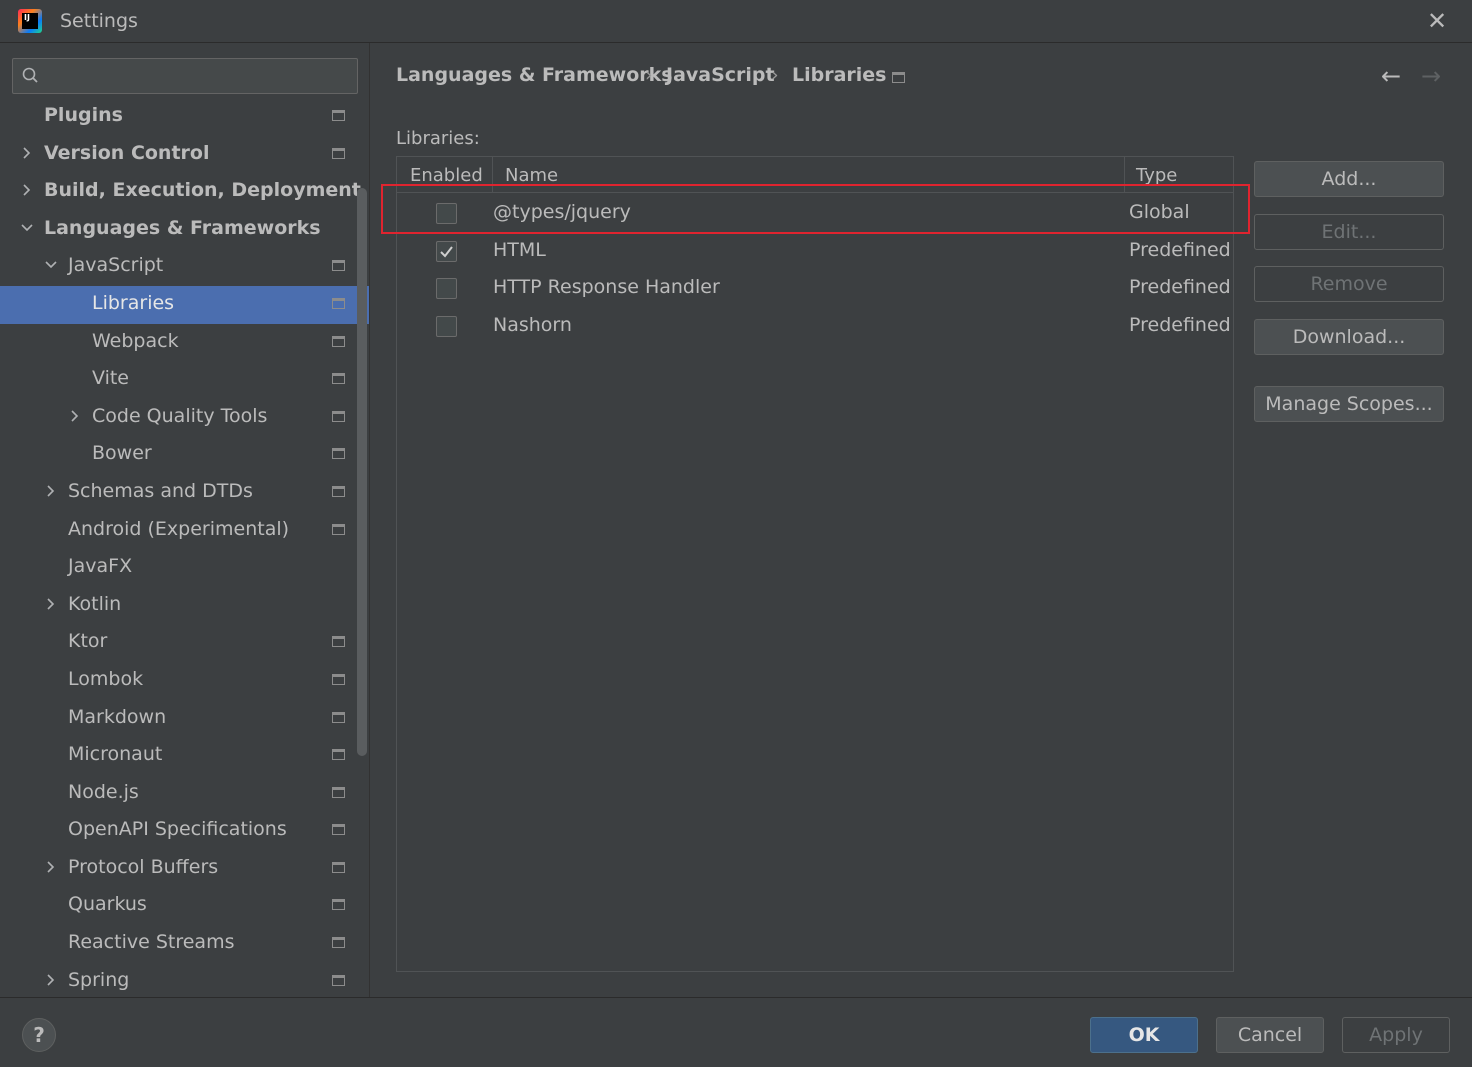 The height and width of the screenshot is (1067, 1472). Describe the element at coordinates (30, 75) in the screenshot. I see `search-icon` at that location.